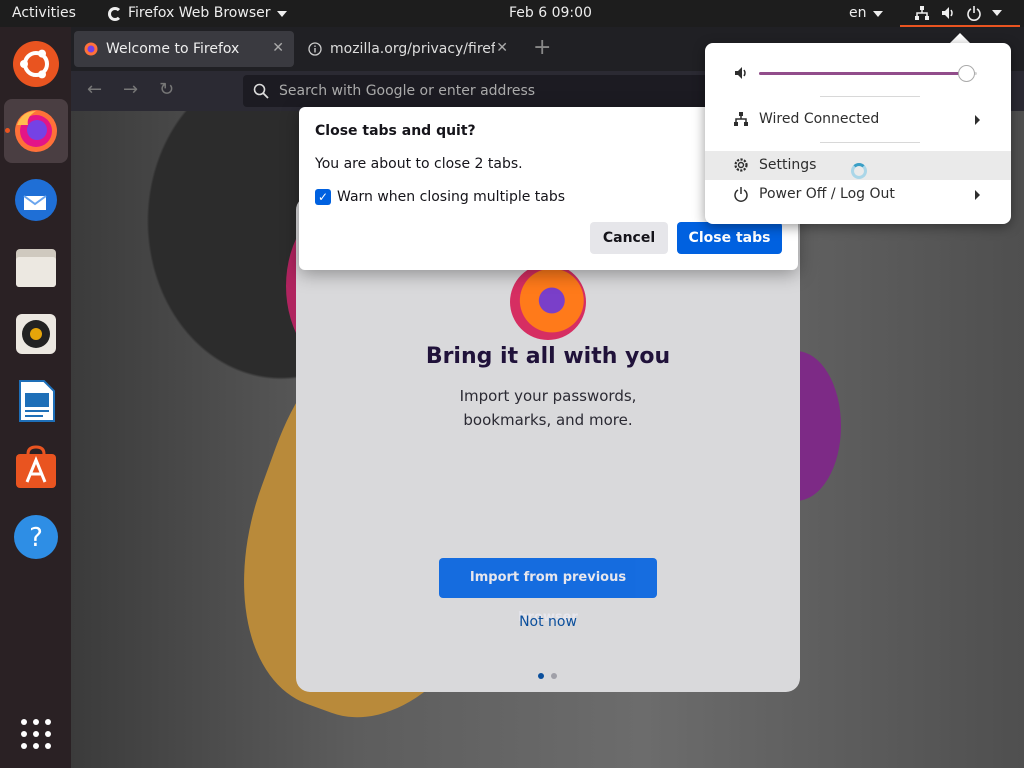  I want to click on tab-label: Welcome to Firefox, so click(173, 49).